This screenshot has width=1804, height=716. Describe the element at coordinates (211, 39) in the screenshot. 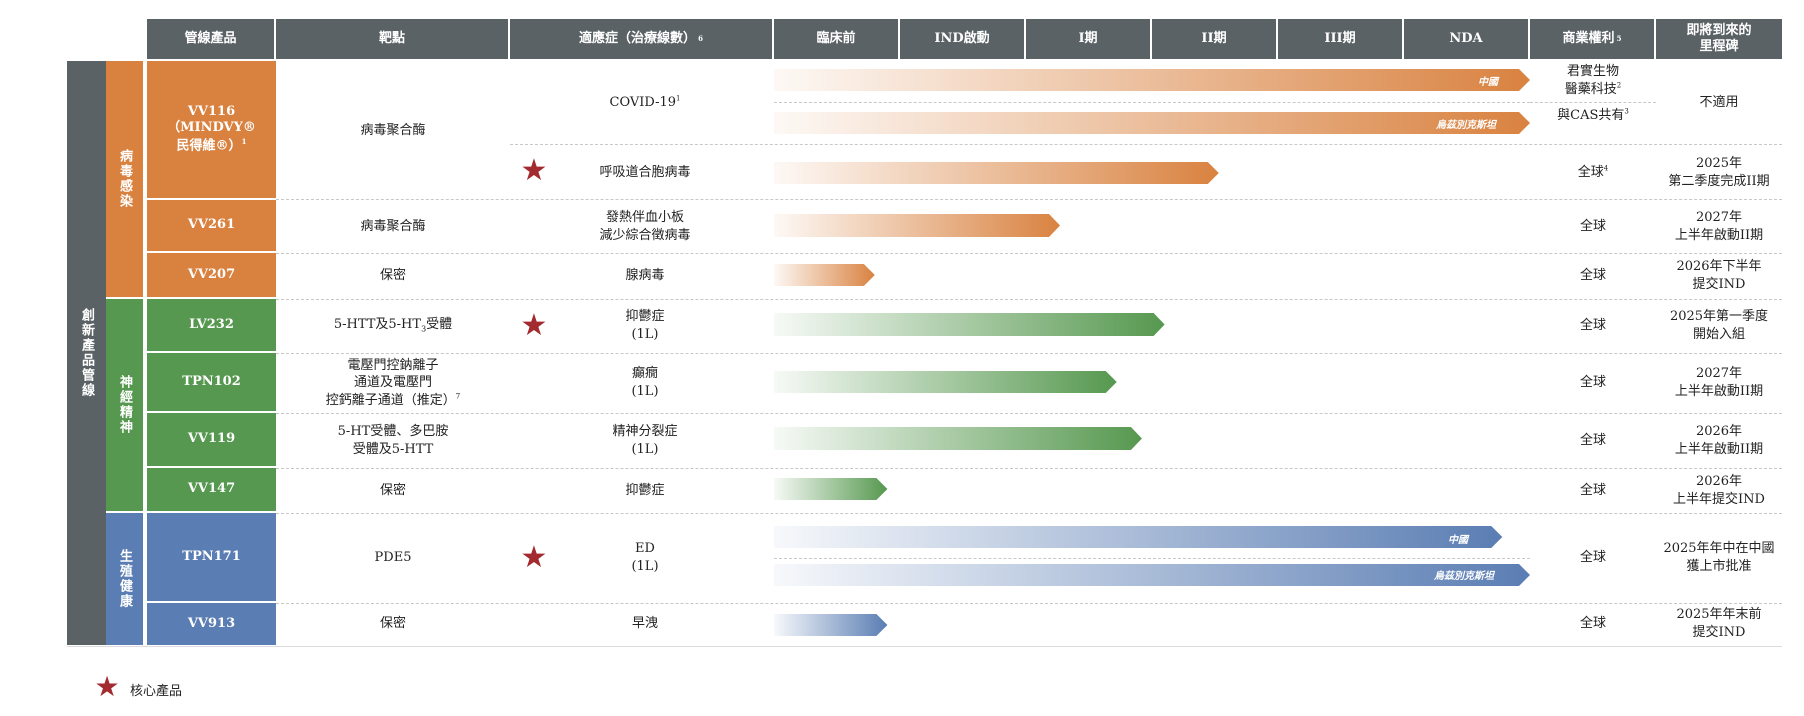

I see `header-product: 管線產品` at that location.